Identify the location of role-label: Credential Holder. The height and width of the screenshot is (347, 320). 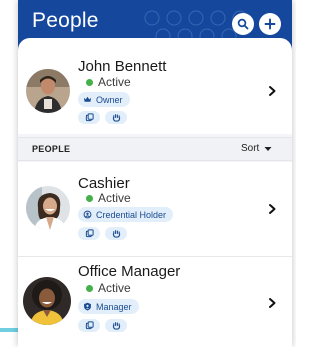
(131, 214).